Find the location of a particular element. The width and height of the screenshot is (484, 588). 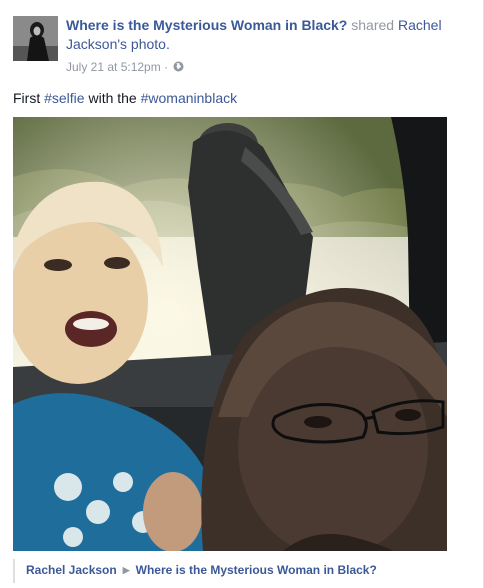

footer-divider is located at coordinates (14, 571).